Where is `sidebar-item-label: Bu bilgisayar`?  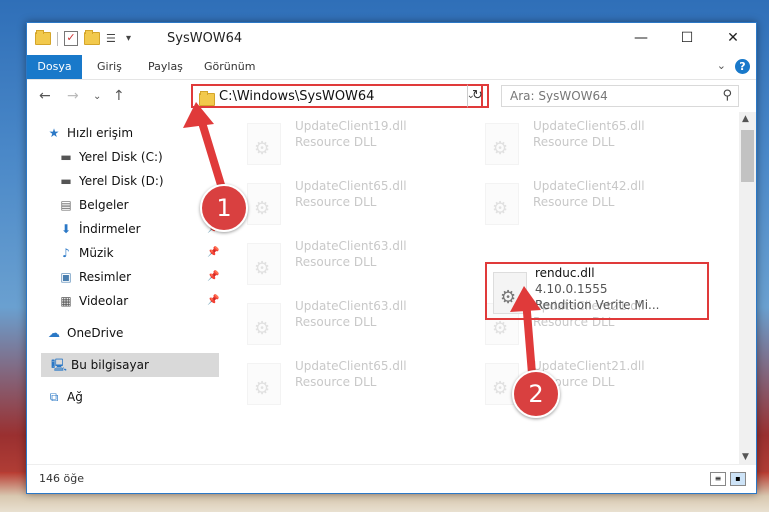
sidebar-item-label: Bu bilgisayar is located at coordinates (110, 365).